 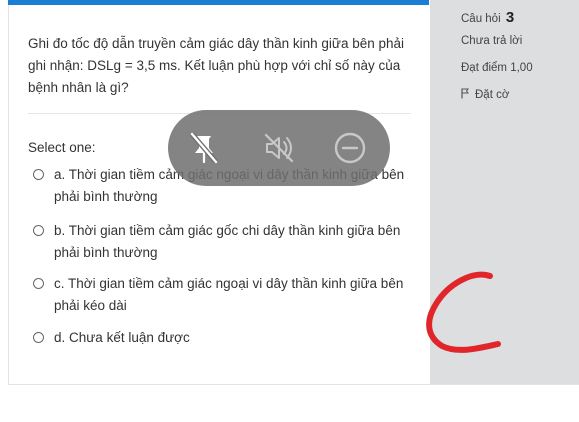 What do you see at coordinates (481, 19) in the screenshot?
I see `question-label: Câu hỏi` at bounding box center [481, 19].